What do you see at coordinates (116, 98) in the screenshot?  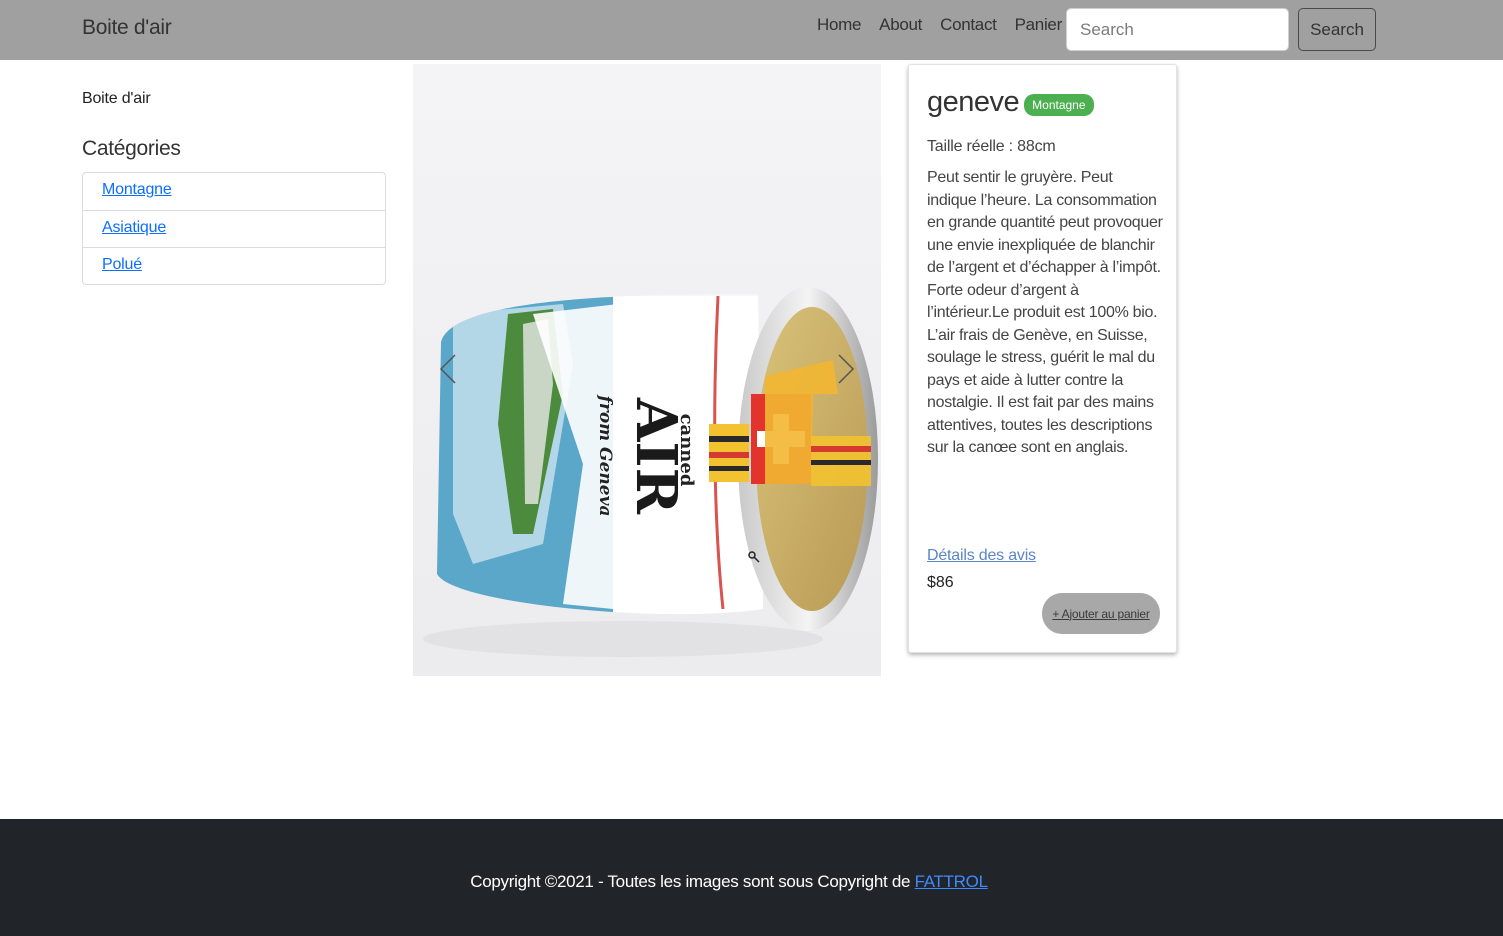 I see `sidebar-brand: Boite d'air` at bounding box center [116, 98].